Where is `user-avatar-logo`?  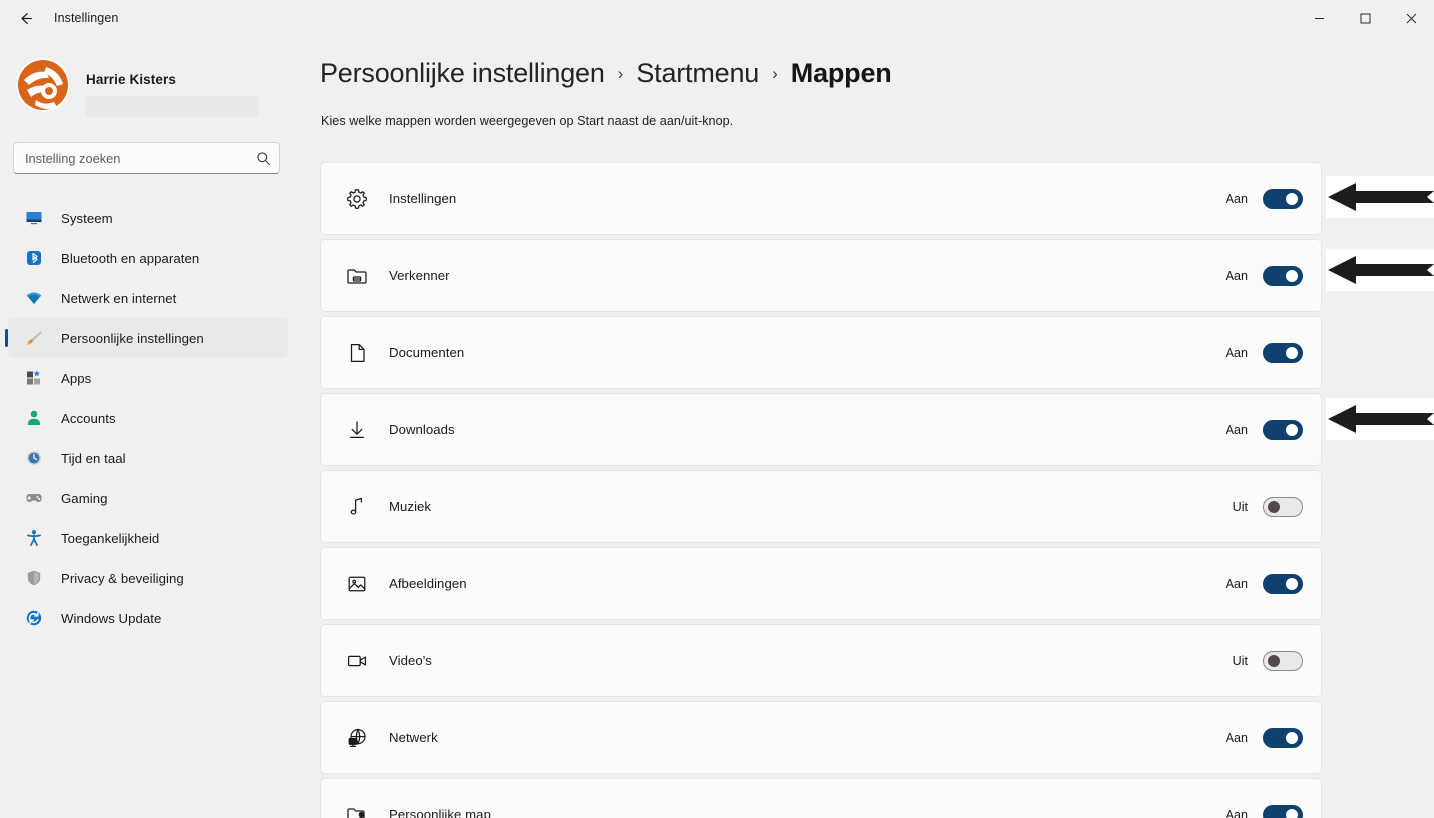 user-avatar-logo is located at coordinates (43, 85).